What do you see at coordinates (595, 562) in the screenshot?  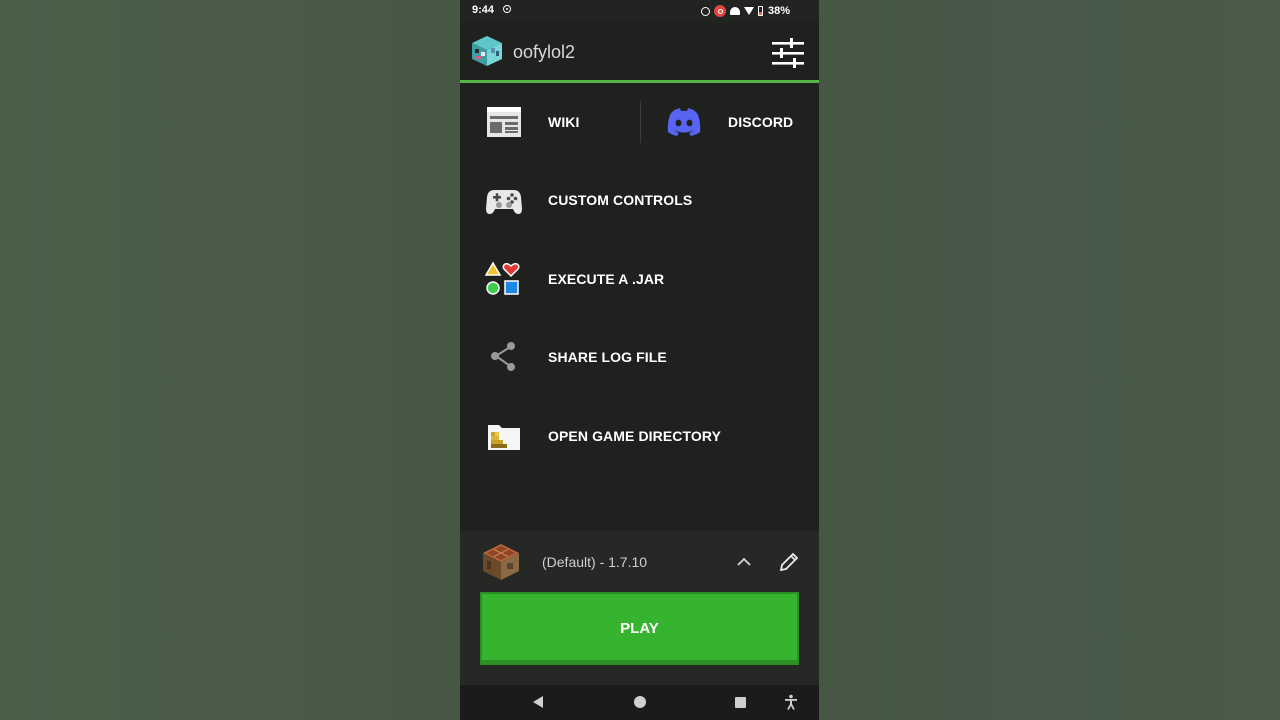 I see `version-label: (Default) - 1.7.10` at bounding box center [595, 562].